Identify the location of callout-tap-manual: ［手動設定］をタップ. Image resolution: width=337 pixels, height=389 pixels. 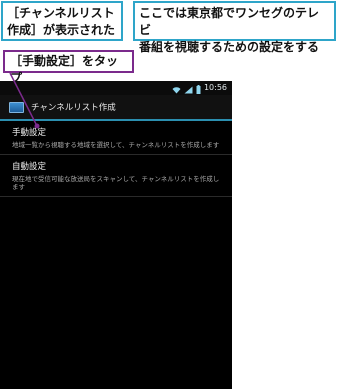
(68, 67).